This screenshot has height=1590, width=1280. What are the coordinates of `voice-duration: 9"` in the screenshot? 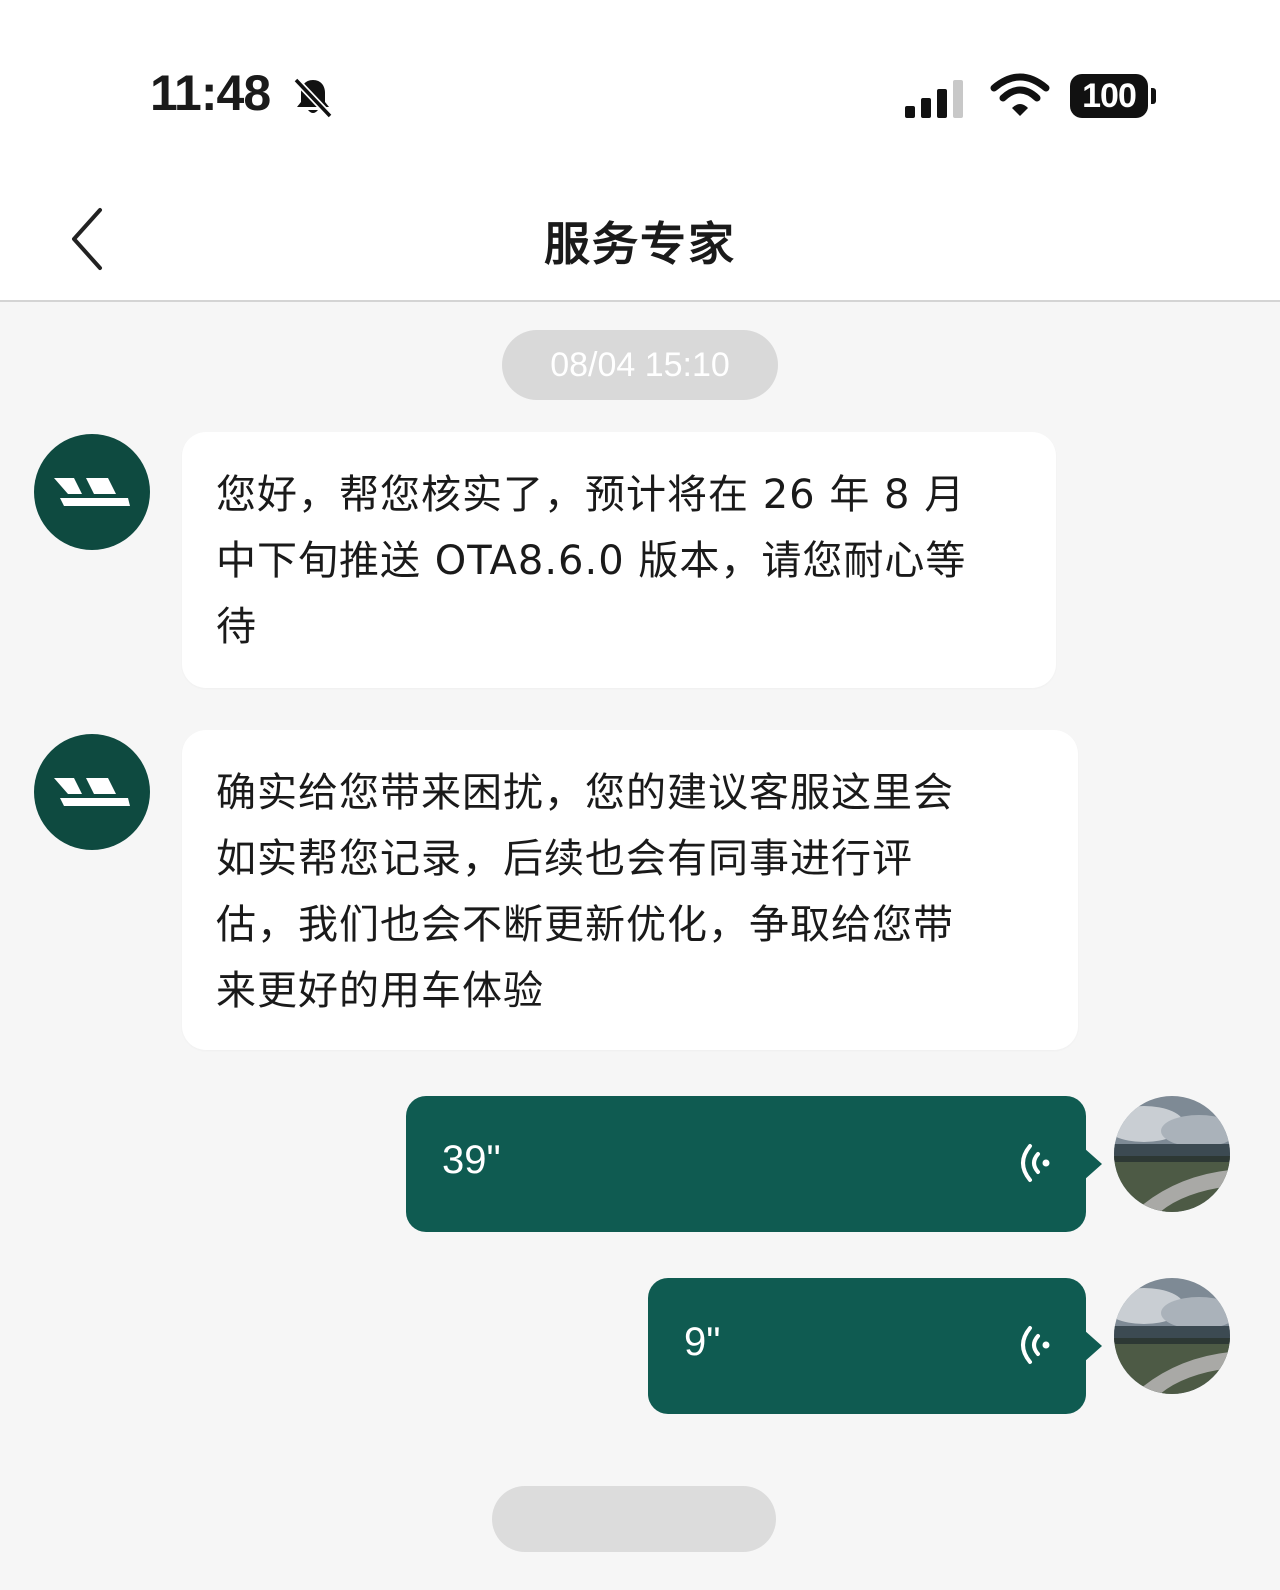 It's located at (702, 1342).